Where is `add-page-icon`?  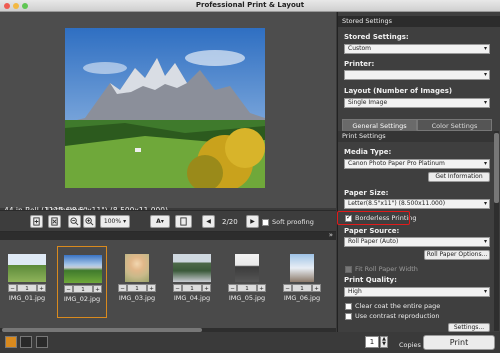
add-page-icon is located at coordinates (36, 221).